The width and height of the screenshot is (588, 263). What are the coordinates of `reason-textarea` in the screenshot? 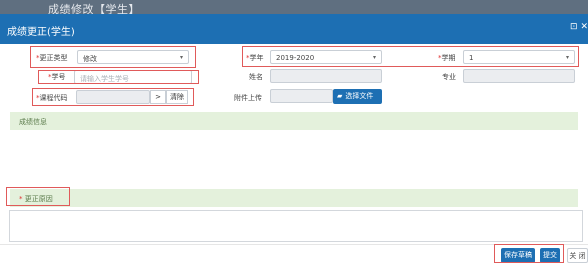 It's located at (296, 226).